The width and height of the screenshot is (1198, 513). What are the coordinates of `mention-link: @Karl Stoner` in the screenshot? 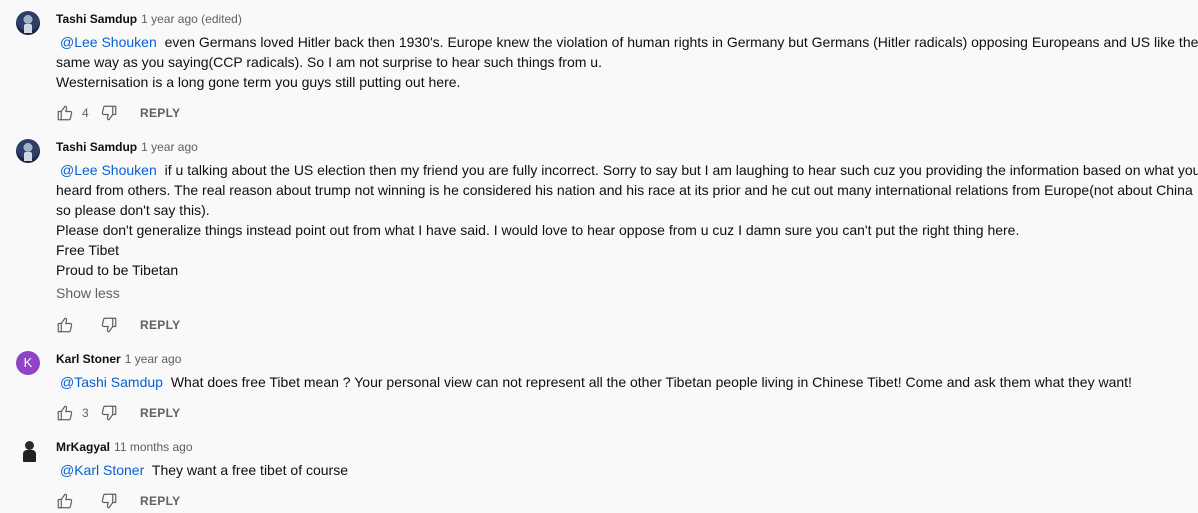 It's located at (102, 470).